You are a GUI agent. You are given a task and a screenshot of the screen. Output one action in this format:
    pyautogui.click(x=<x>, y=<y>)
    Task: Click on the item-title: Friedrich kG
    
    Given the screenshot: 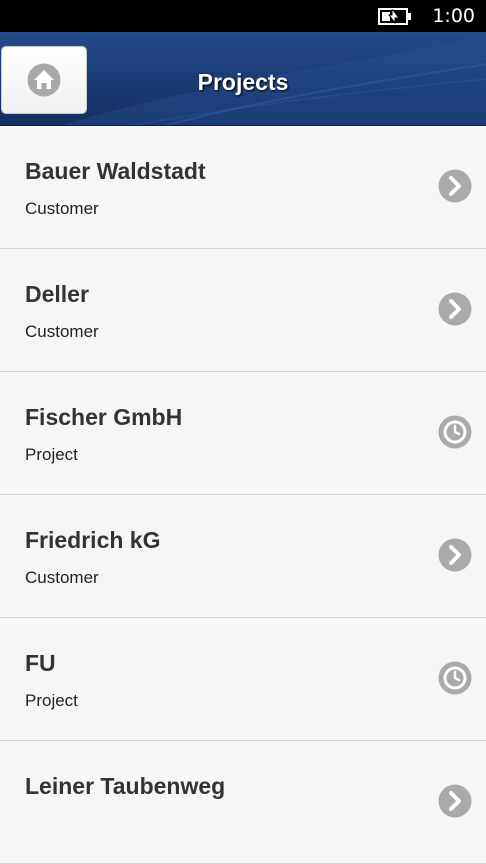 What is the action you would take?
    pyautogui.click(x=93, y=540)
    